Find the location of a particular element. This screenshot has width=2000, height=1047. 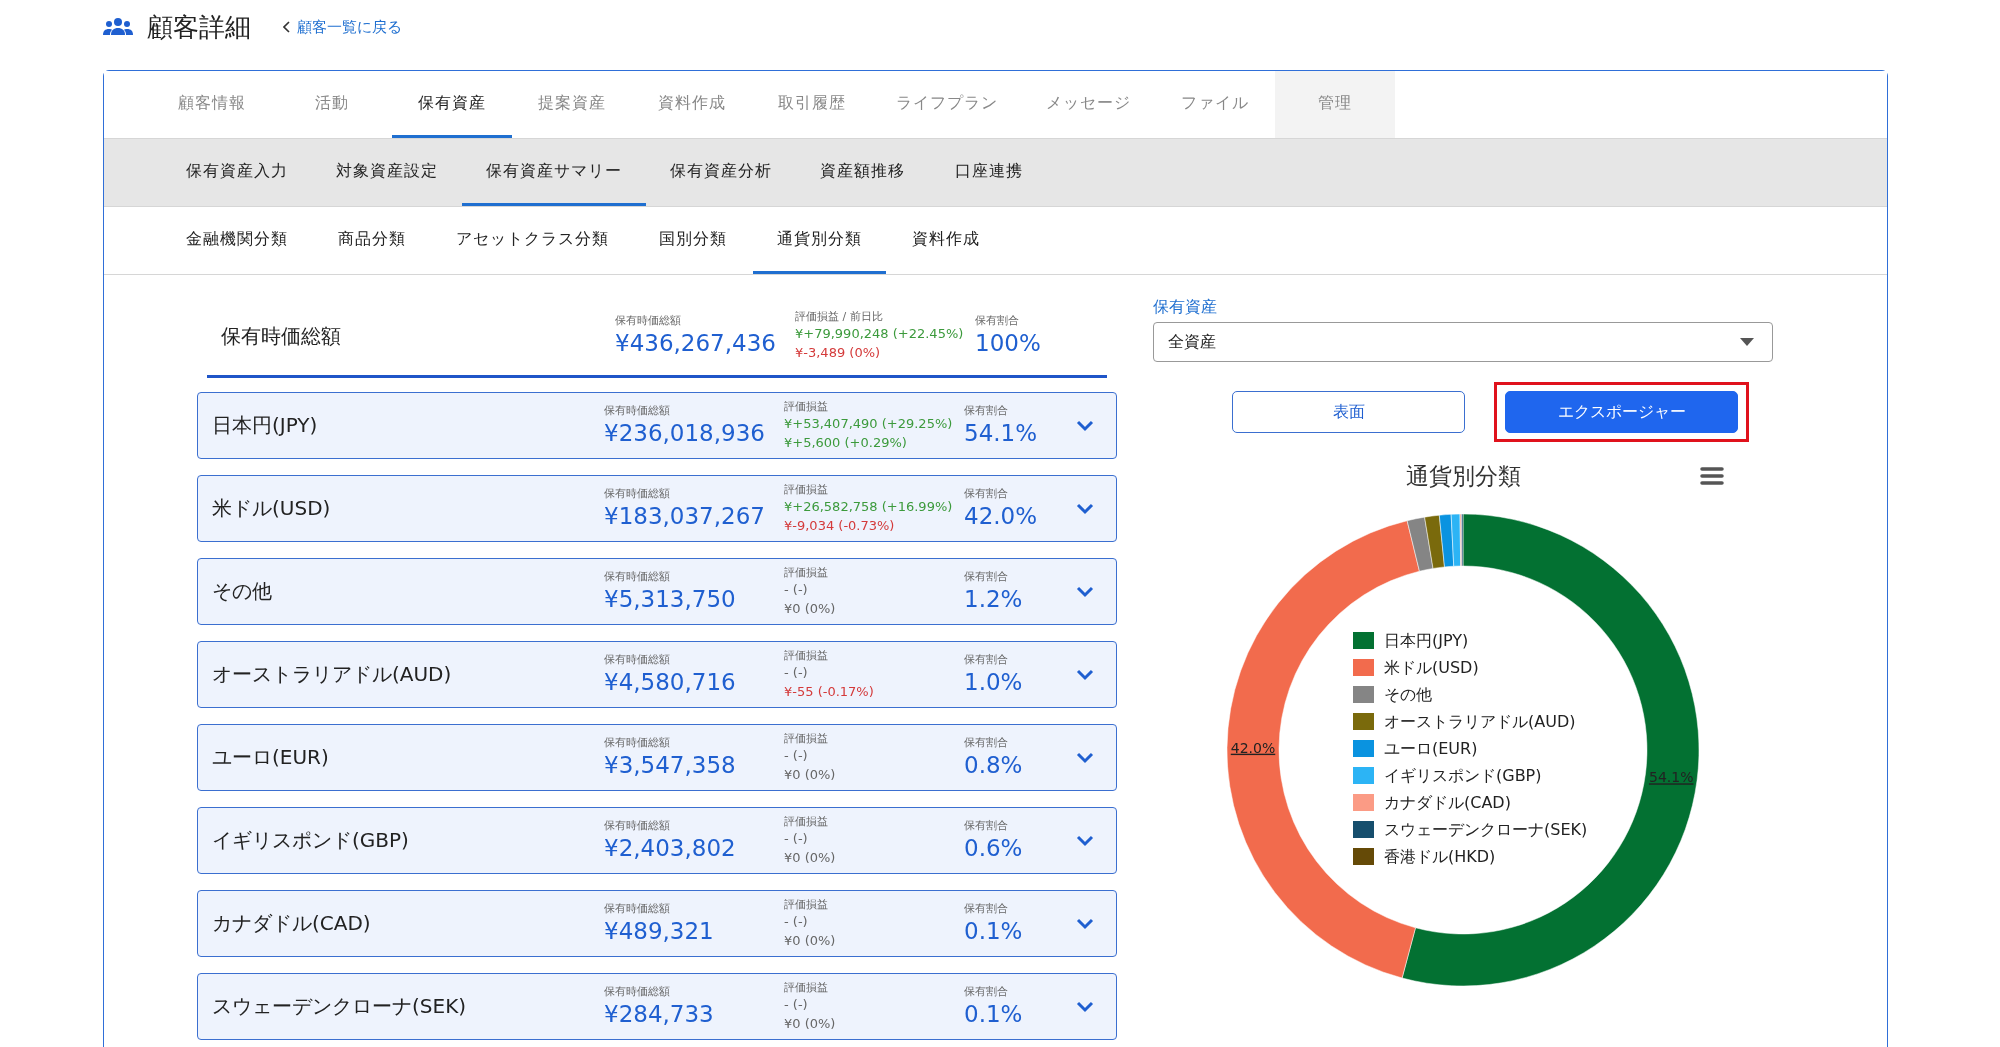

column-label: 評価損益 / 前日比 is located at coordinates (839, 317).